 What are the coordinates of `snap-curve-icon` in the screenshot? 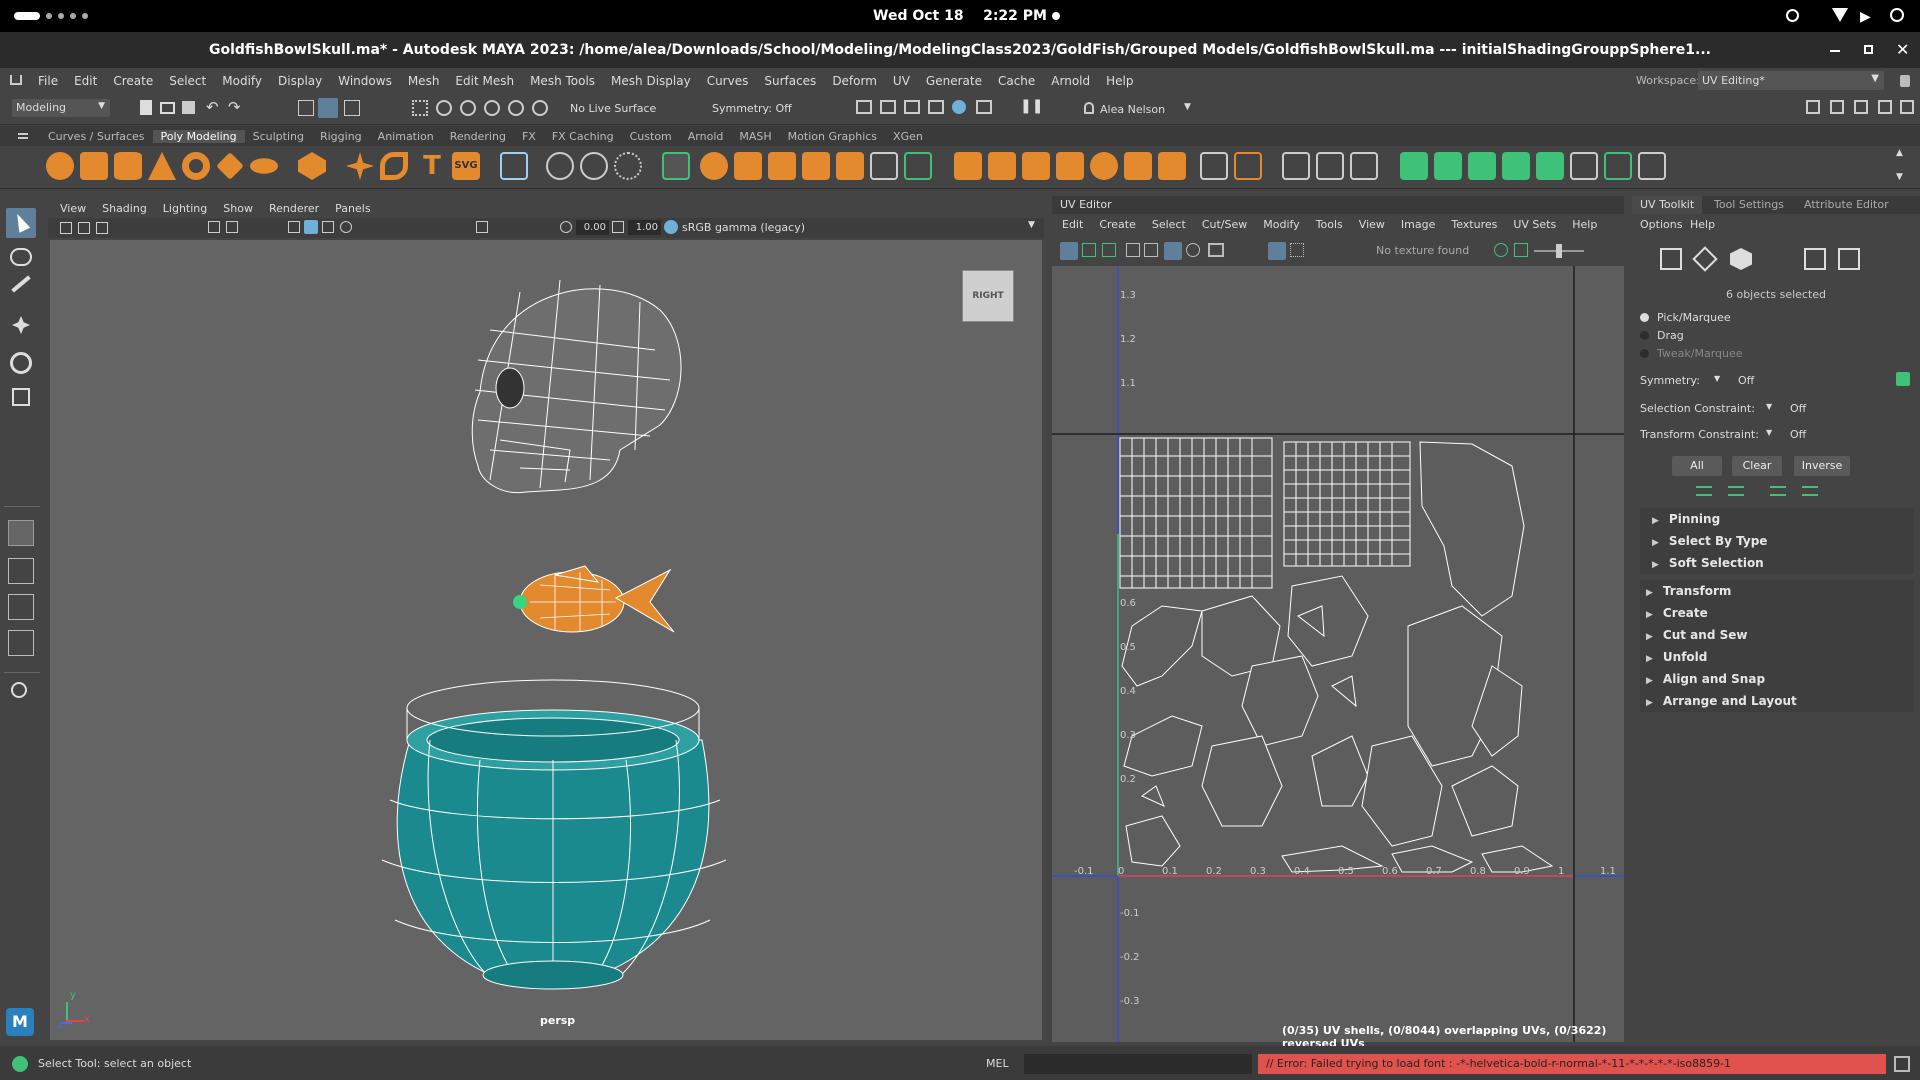 It's located at (444, 108).